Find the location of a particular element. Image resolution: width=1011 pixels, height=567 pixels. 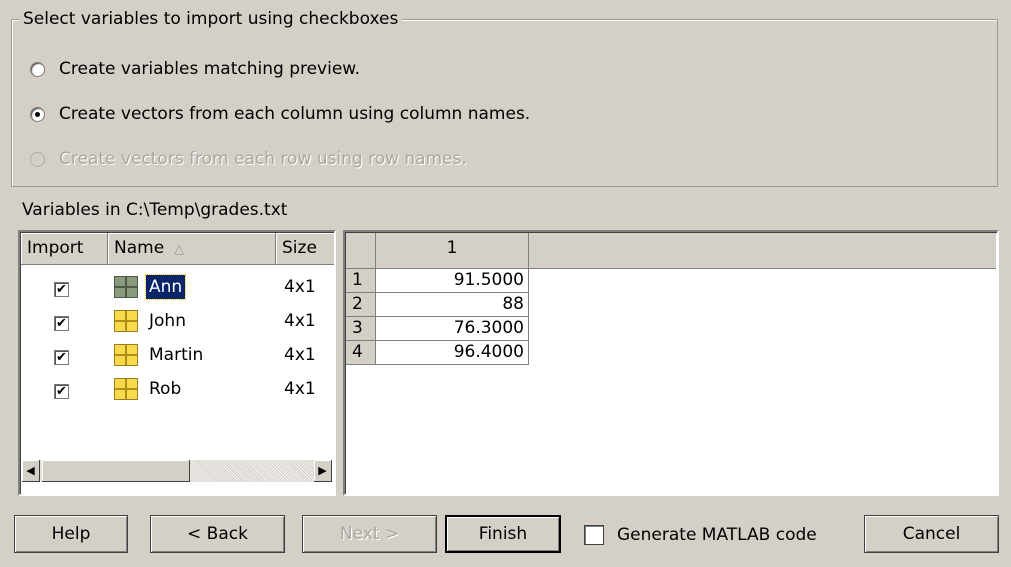

cancel-button: Cancel is located at coordinates (931, 534).